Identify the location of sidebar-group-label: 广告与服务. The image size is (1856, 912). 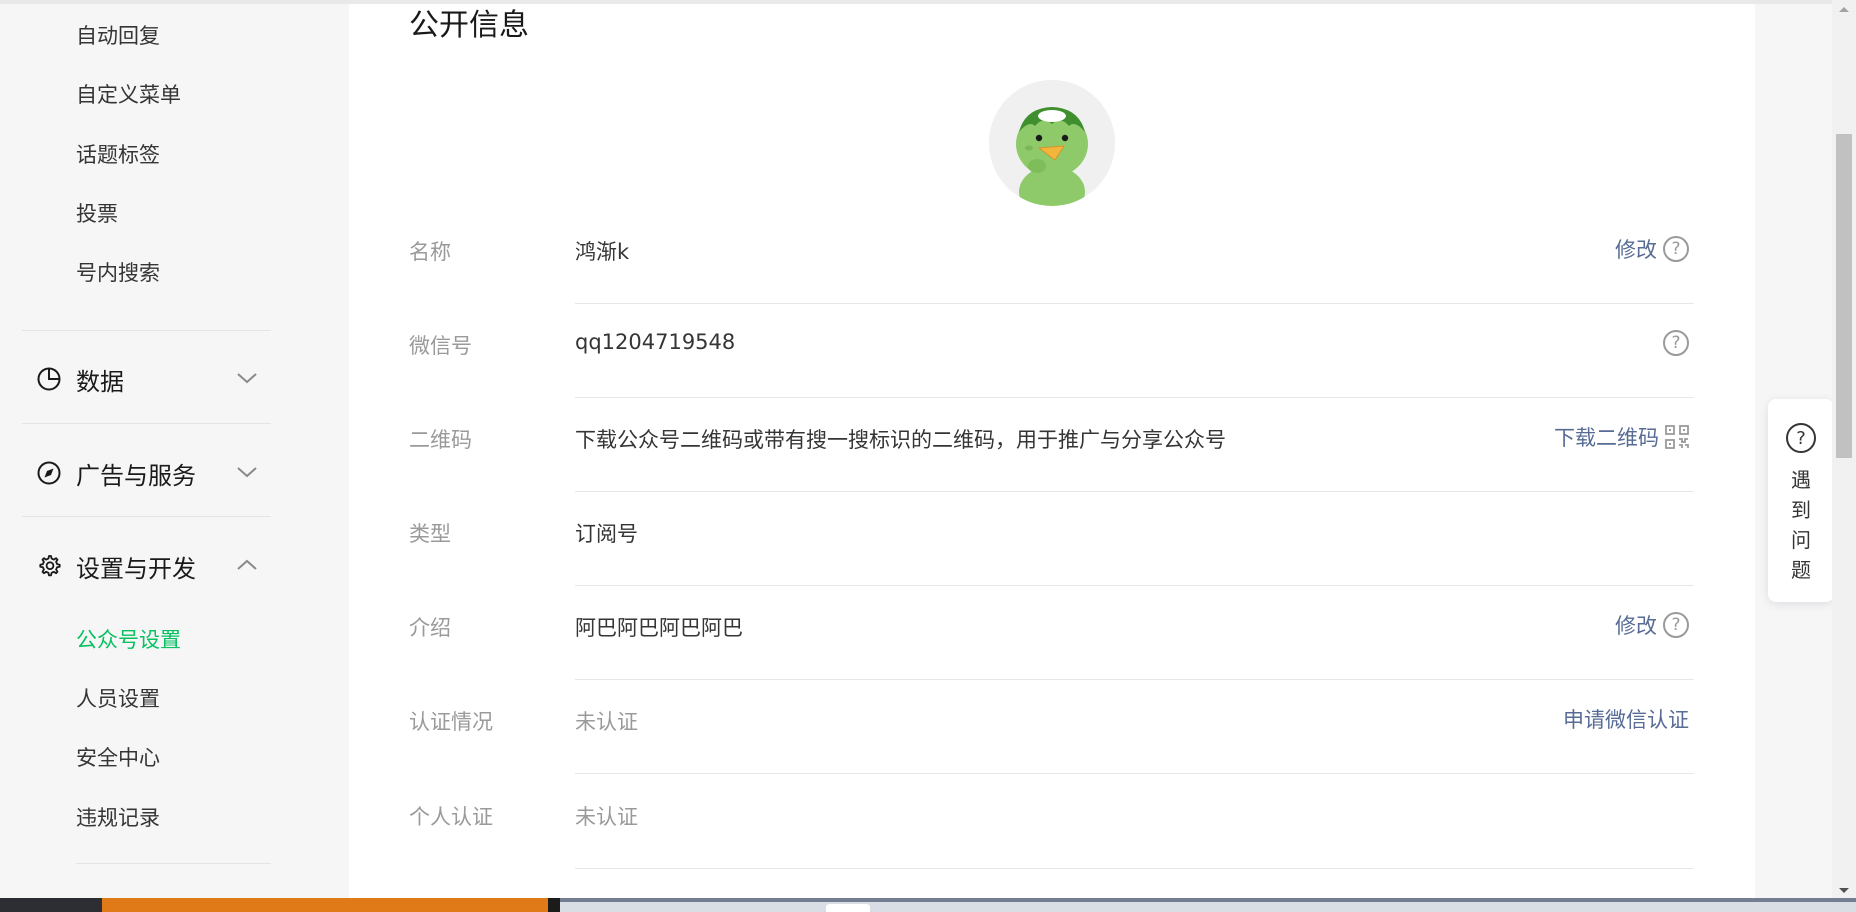
(136, 476).